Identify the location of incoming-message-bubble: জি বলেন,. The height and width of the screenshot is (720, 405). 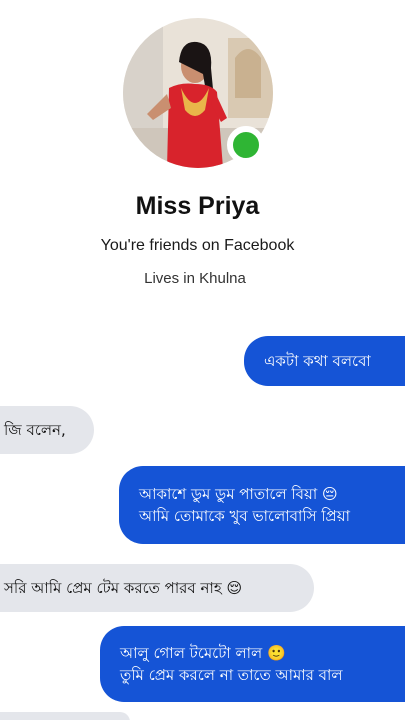
(47, 430).